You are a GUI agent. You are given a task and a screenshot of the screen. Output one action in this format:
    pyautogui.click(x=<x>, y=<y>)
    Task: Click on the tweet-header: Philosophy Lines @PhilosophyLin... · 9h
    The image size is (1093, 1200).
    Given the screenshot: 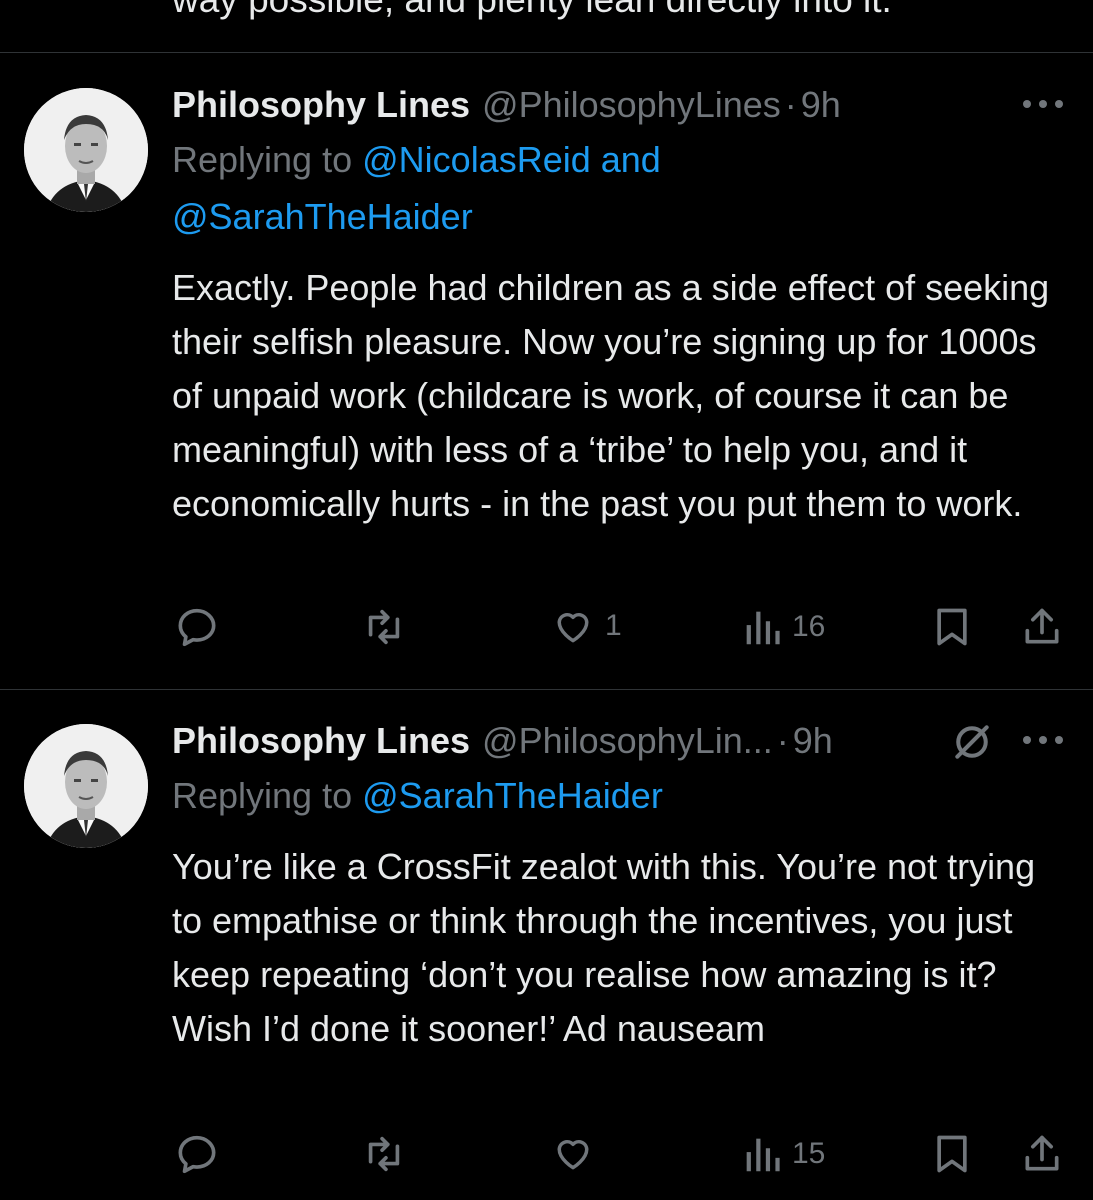 What is the action you would take?
    pyautogui.click(x=502, y=741)
    